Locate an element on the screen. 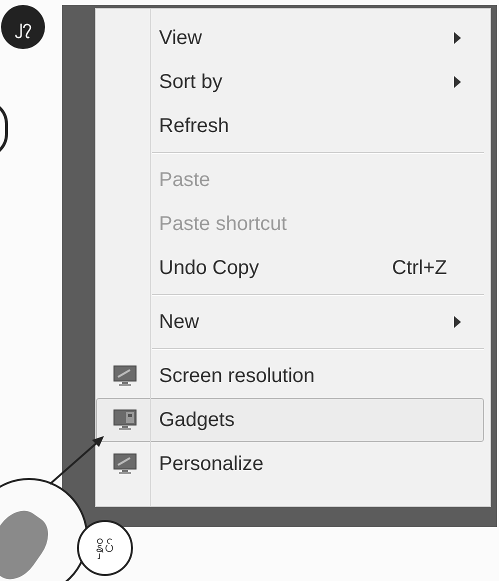 This screenshot has width=499, height=581. menu-item: New is located at coordinates (290, 322).